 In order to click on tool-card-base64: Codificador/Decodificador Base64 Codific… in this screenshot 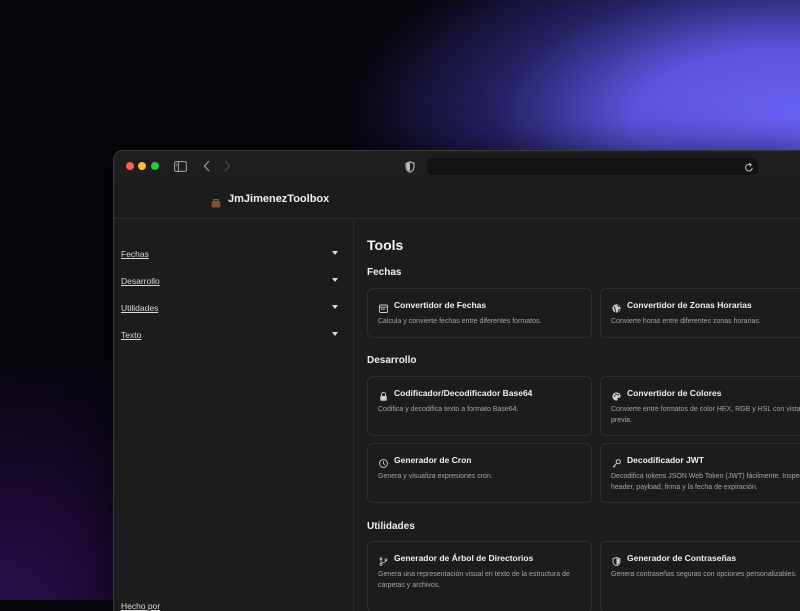, I will do `click(479, 406)`.